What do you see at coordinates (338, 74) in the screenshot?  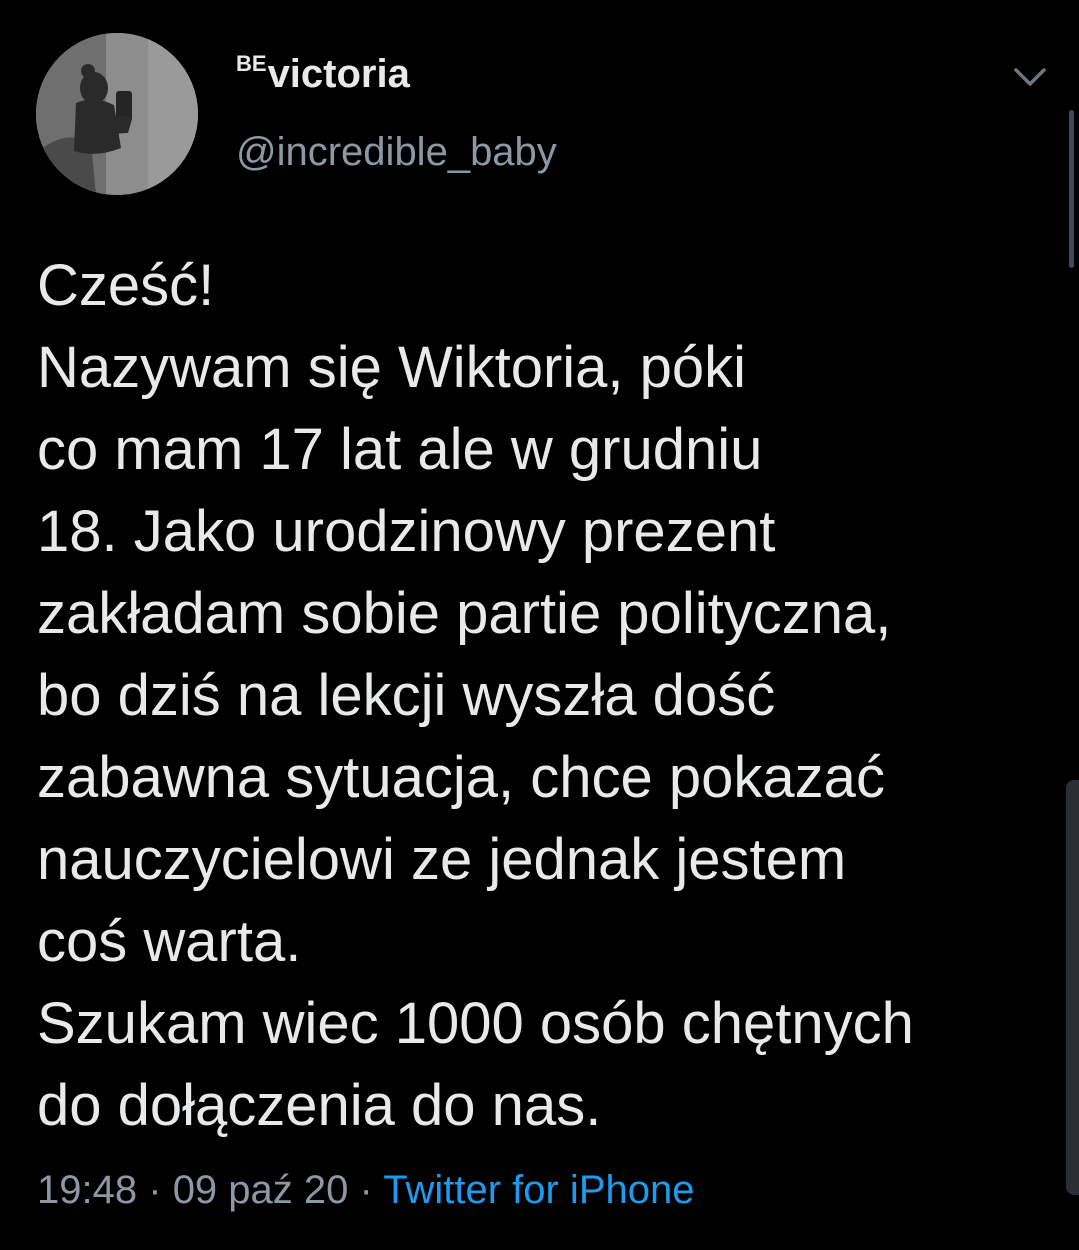 I see `author-name: victoria` at bounding box center [338, 74].